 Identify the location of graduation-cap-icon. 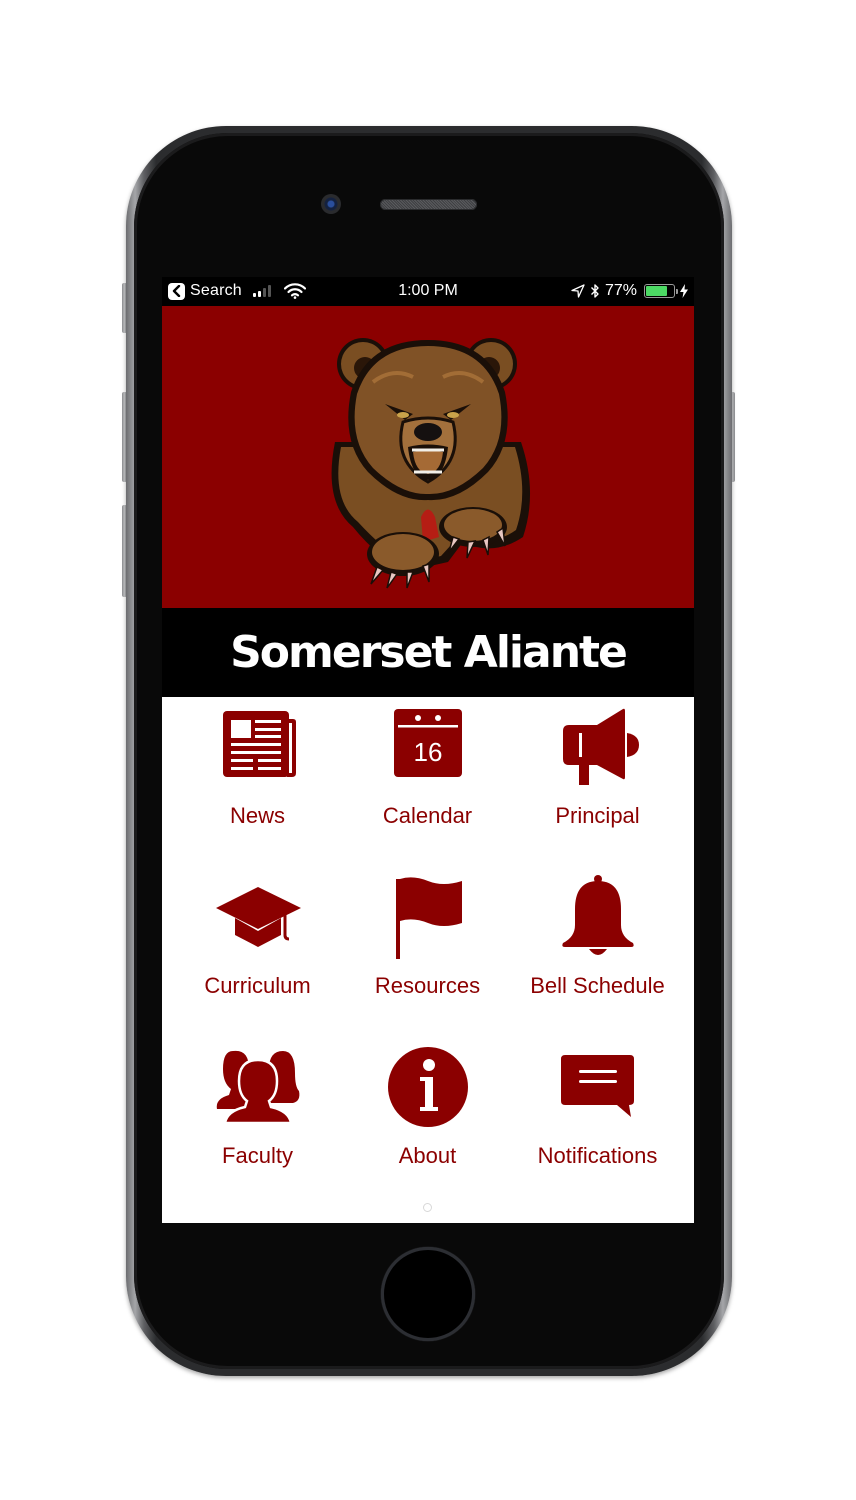
(258, 918).